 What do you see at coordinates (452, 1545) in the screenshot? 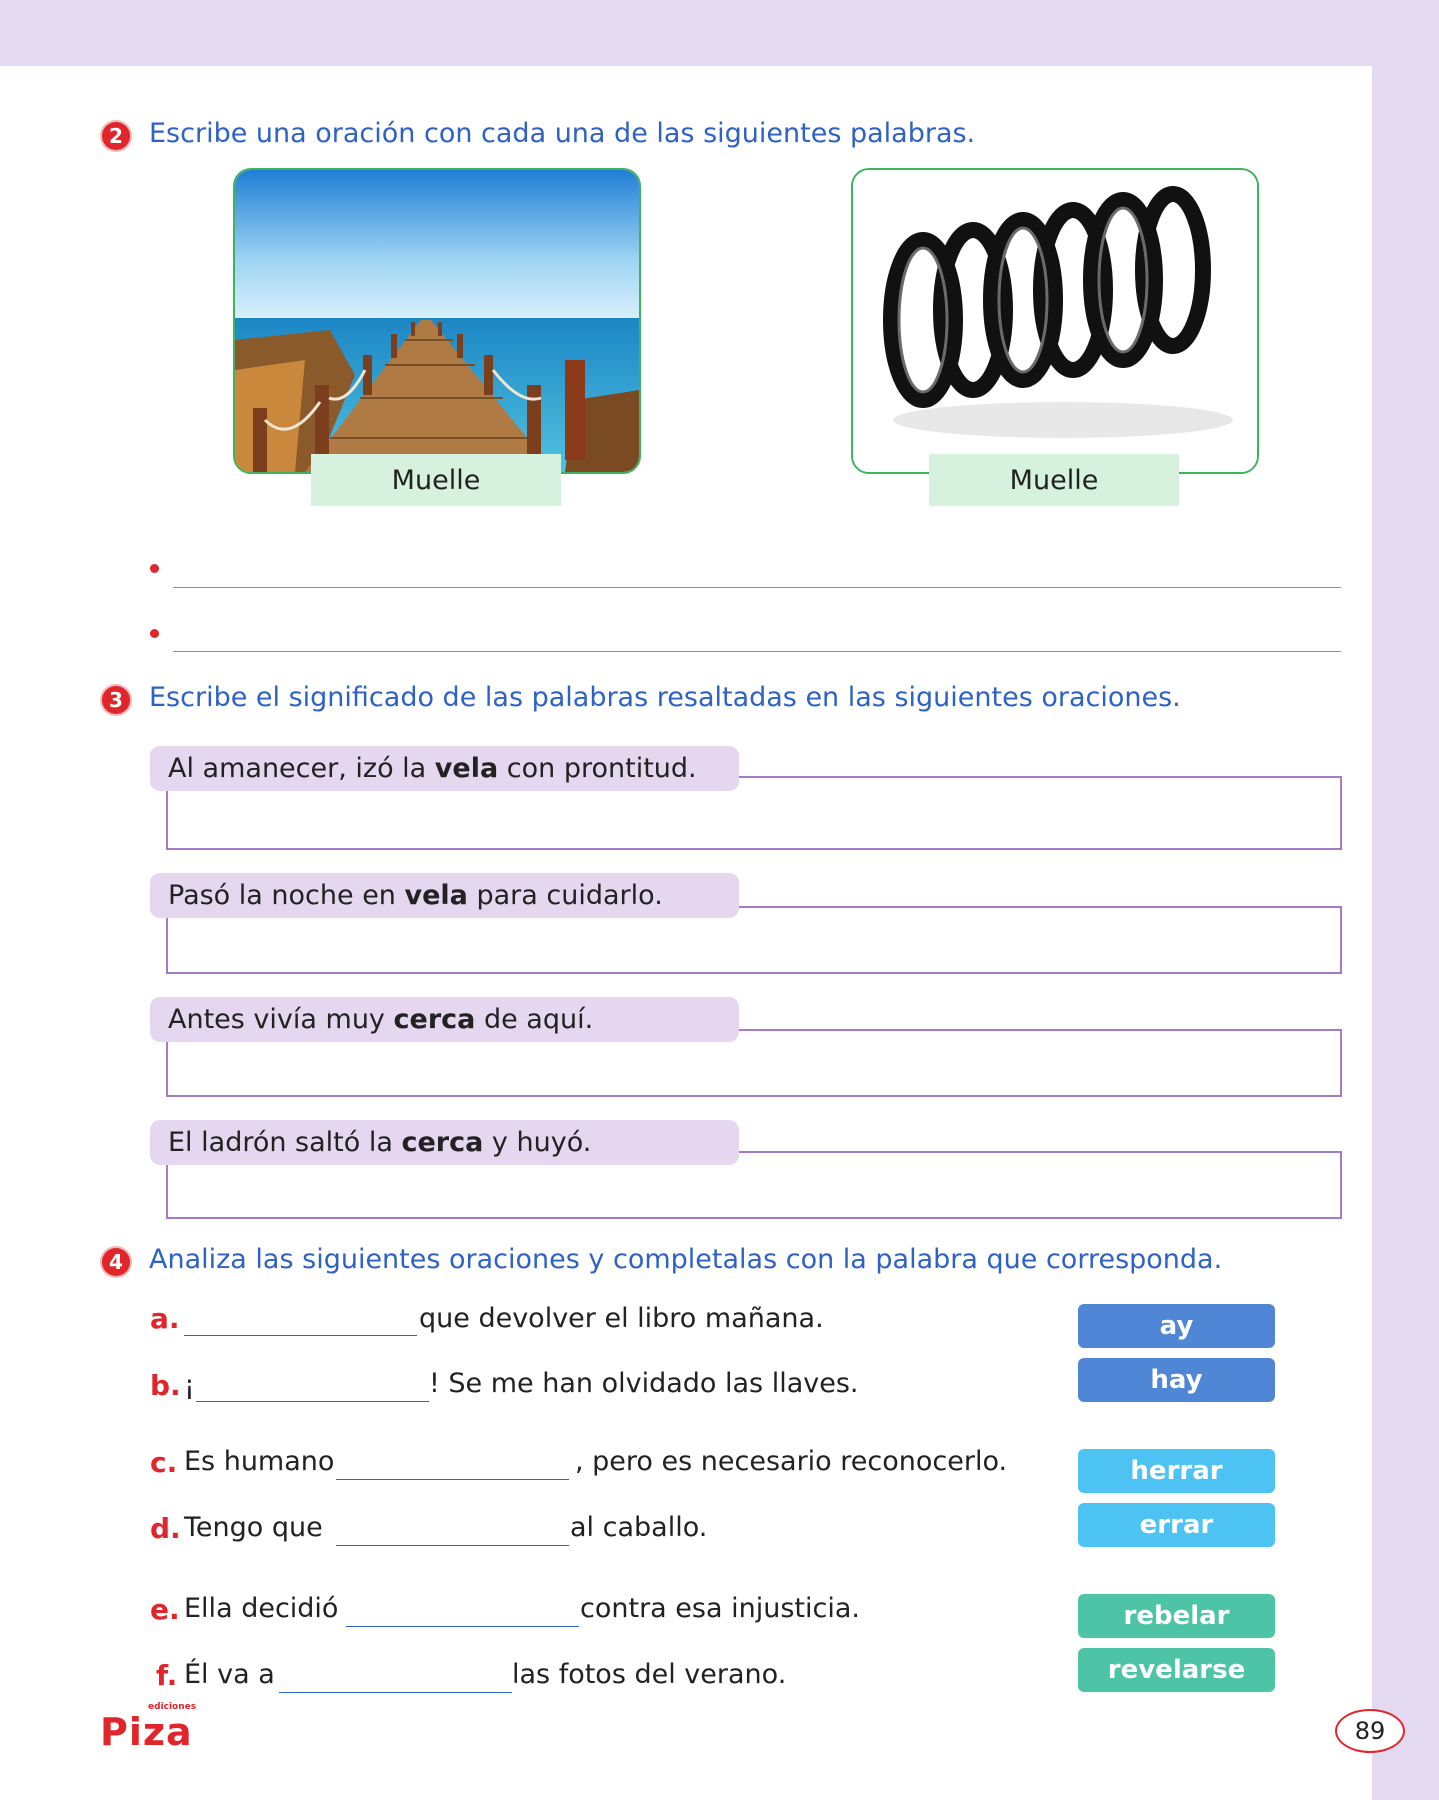
I see `item-d-blank` at bounding box center [452, 1545].